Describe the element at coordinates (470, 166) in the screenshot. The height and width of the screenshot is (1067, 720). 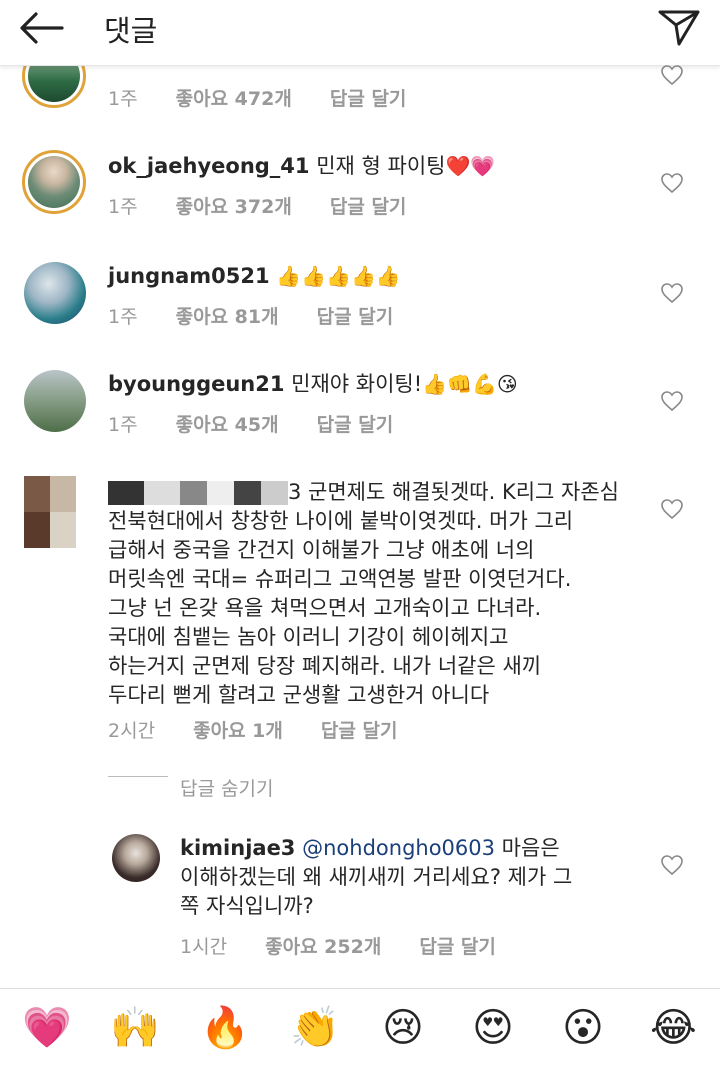
I see `heart-emoji-icon: ❤️💗` at that location.